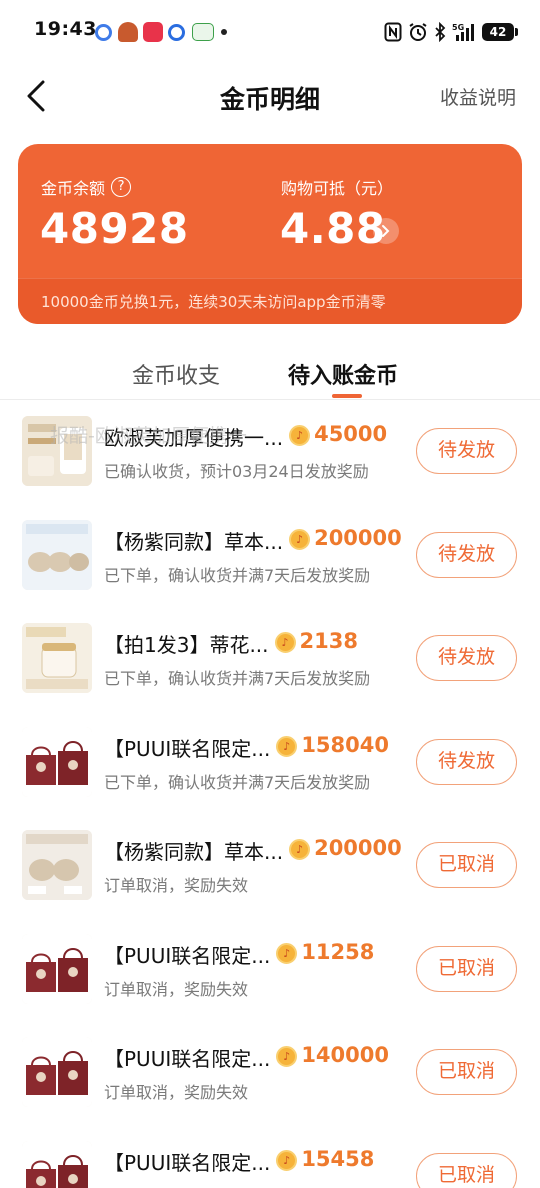  Describe the element at coordinates (347, 396) in the screenshot. I see `tab-active-indicator` at that location.